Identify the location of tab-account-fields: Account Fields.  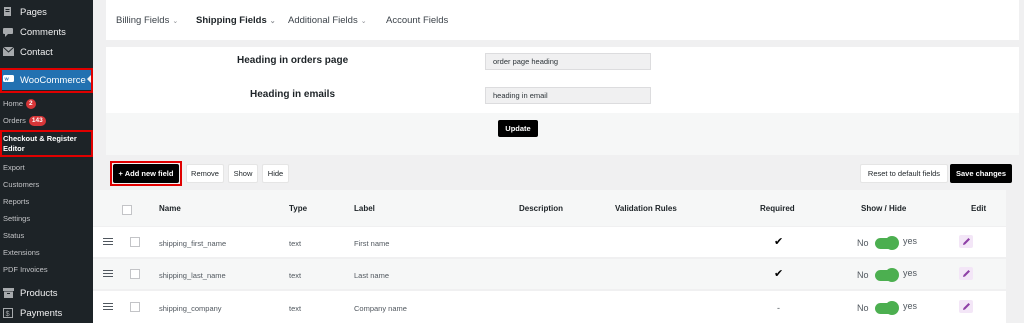
(417, 20).